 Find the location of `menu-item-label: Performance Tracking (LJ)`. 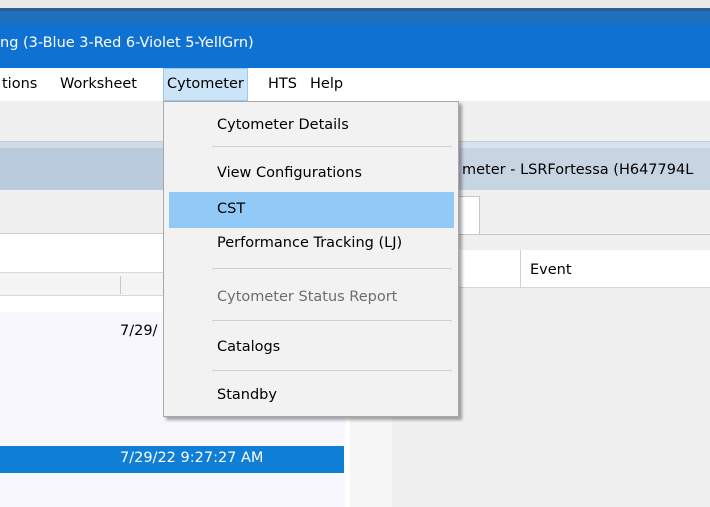

menu-item-label: Performance Tracking (LJ) is located at coordinates (310, 243).